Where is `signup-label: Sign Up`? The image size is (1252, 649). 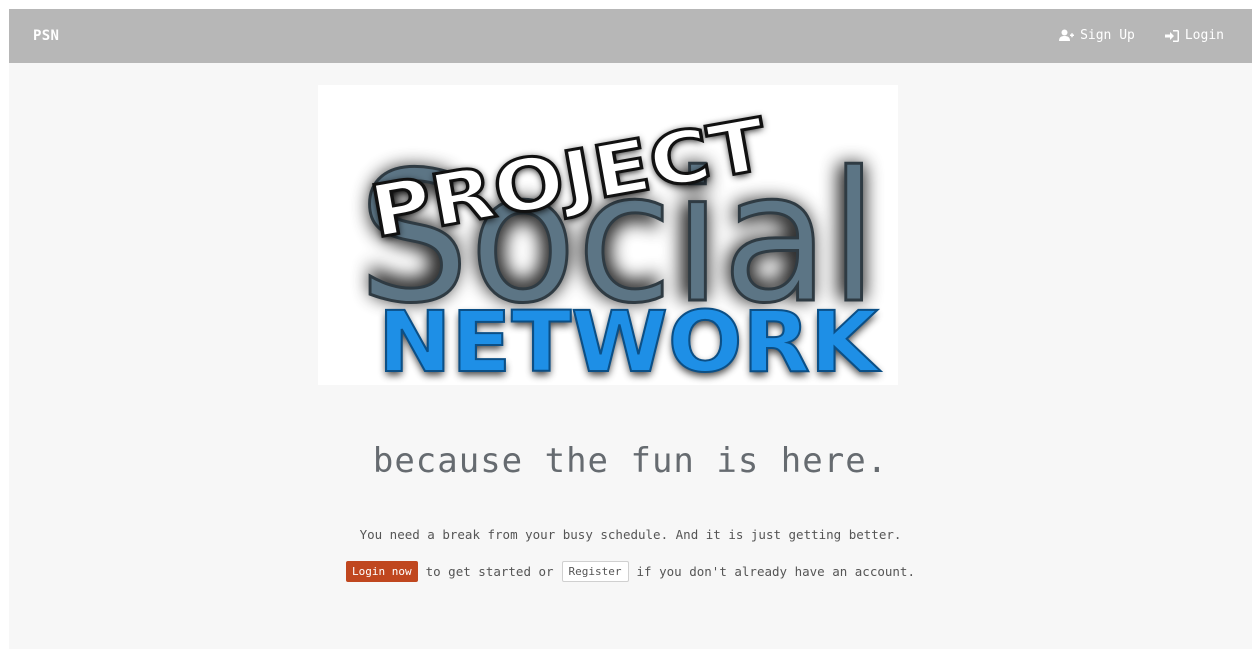 signup-label: Sign Up is located at coordinates (1107, 35).